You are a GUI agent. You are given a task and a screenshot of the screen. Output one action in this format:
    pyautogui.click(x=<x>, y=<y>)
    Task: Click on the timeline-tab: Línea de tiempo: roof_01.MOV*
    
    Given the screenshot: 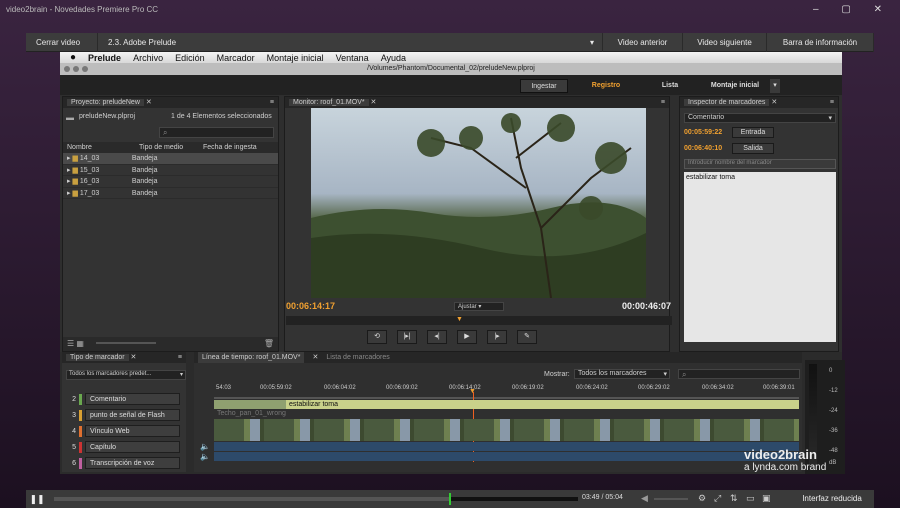 What is the action you would take?
    pyautogui.click(x=251, y=357)
    